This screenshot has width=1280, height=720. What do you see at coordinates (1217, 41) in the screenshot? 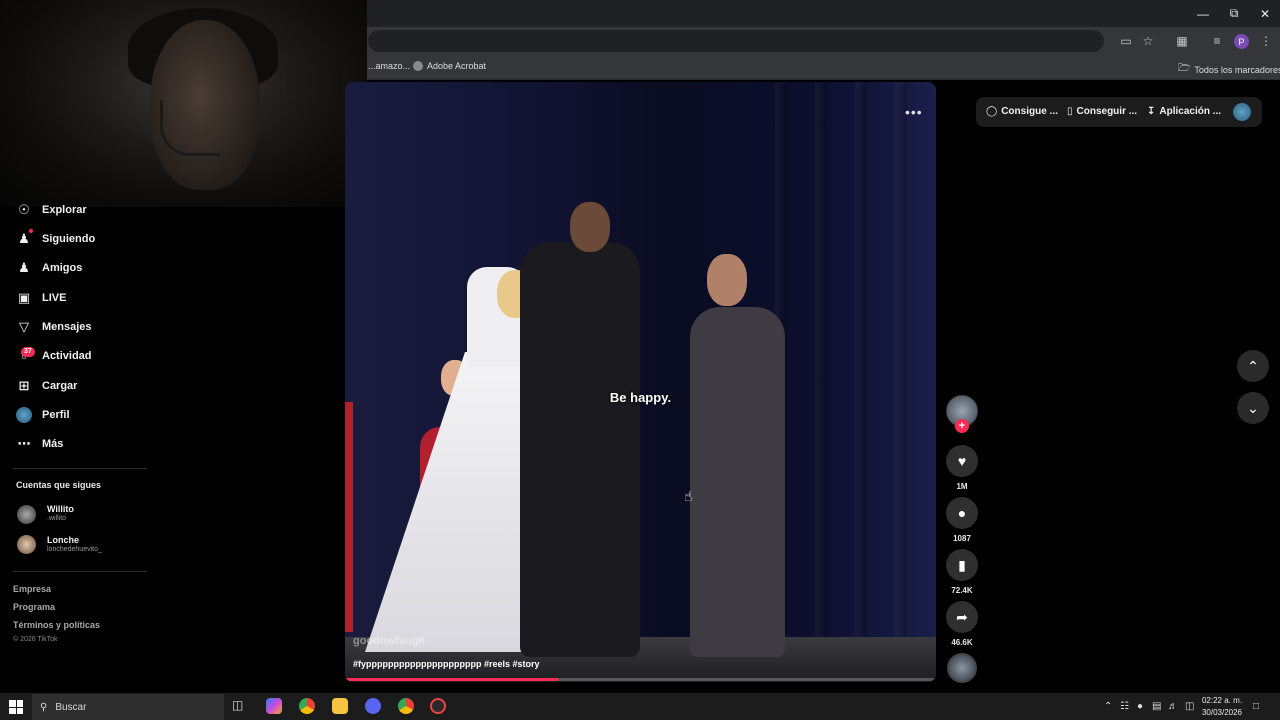
I see `media-control-icon: ≡` at bounding box center [1217, 41].